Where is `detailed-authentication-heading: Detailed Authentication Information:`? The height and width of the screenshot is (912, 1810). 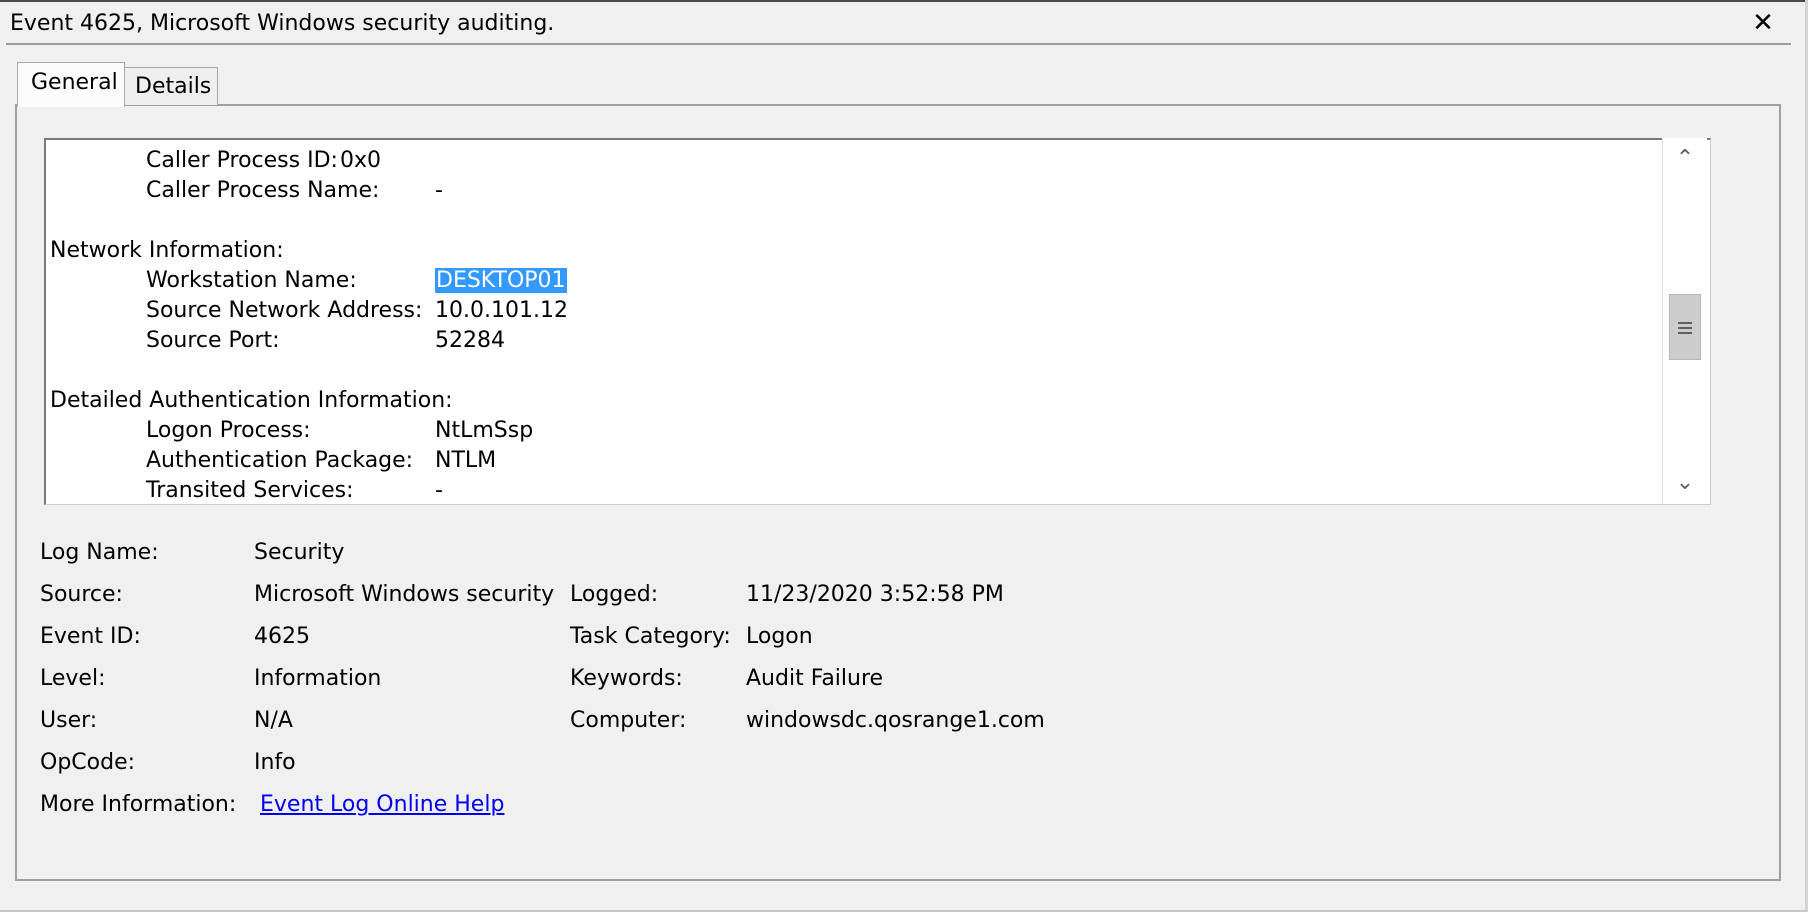
detailed-authentication-heading: Detailed Authentication Information: is located at coordinates (251, 400).